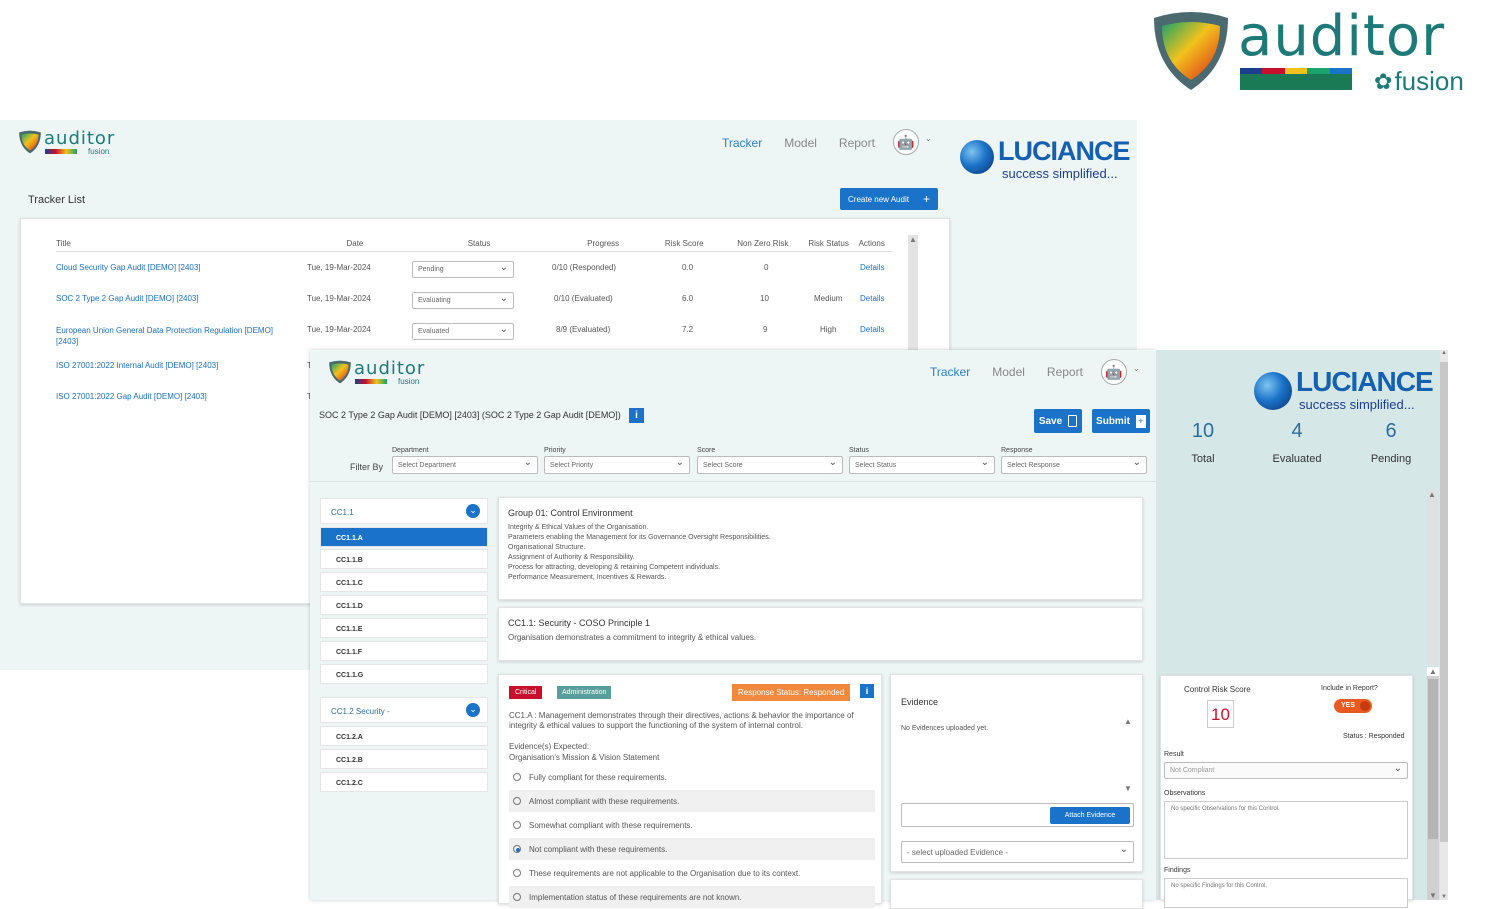  I want to click on option-label: Fully compliant for these requirements., so click(598, 777).